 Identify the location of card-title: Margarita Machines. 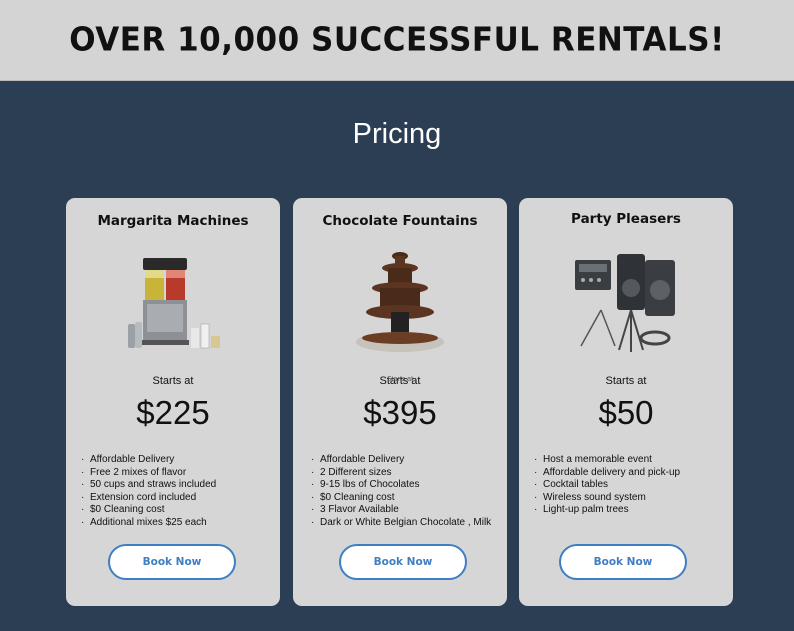
(173, 221).